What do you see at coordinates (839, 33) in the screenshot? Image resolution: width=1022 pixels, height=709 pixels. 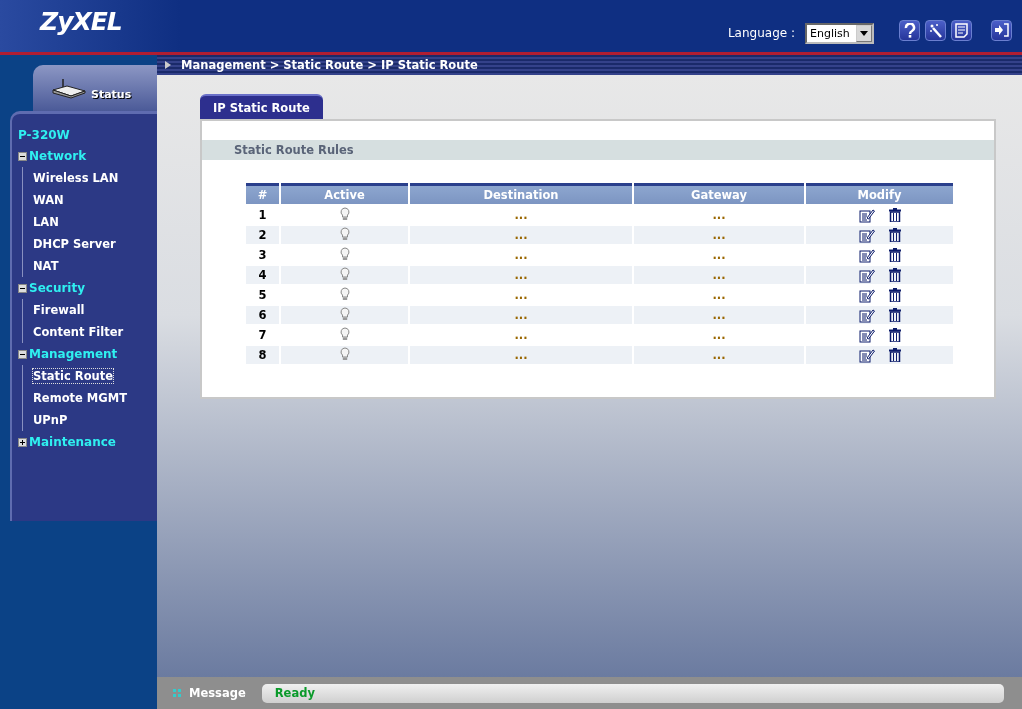 I see `language-select: English` at bounding box center [839, 33].